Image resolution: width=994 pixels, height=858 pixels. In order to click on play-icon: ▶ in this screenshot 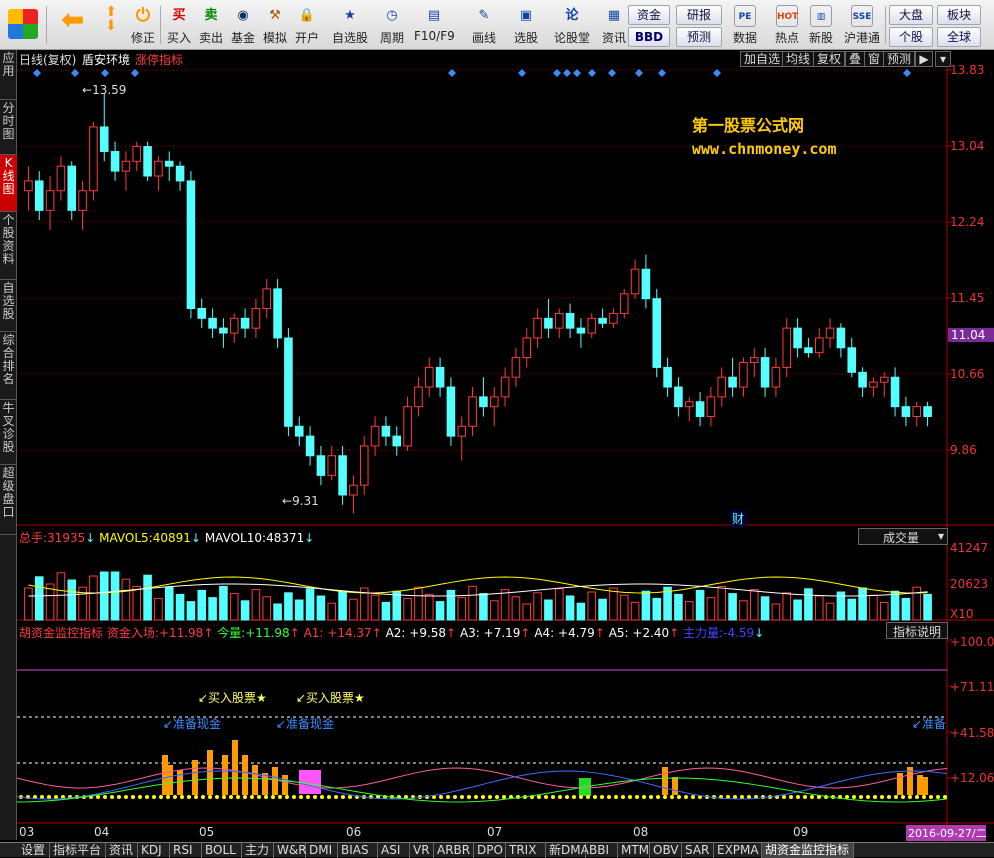, I will do `click(924, 59)`.